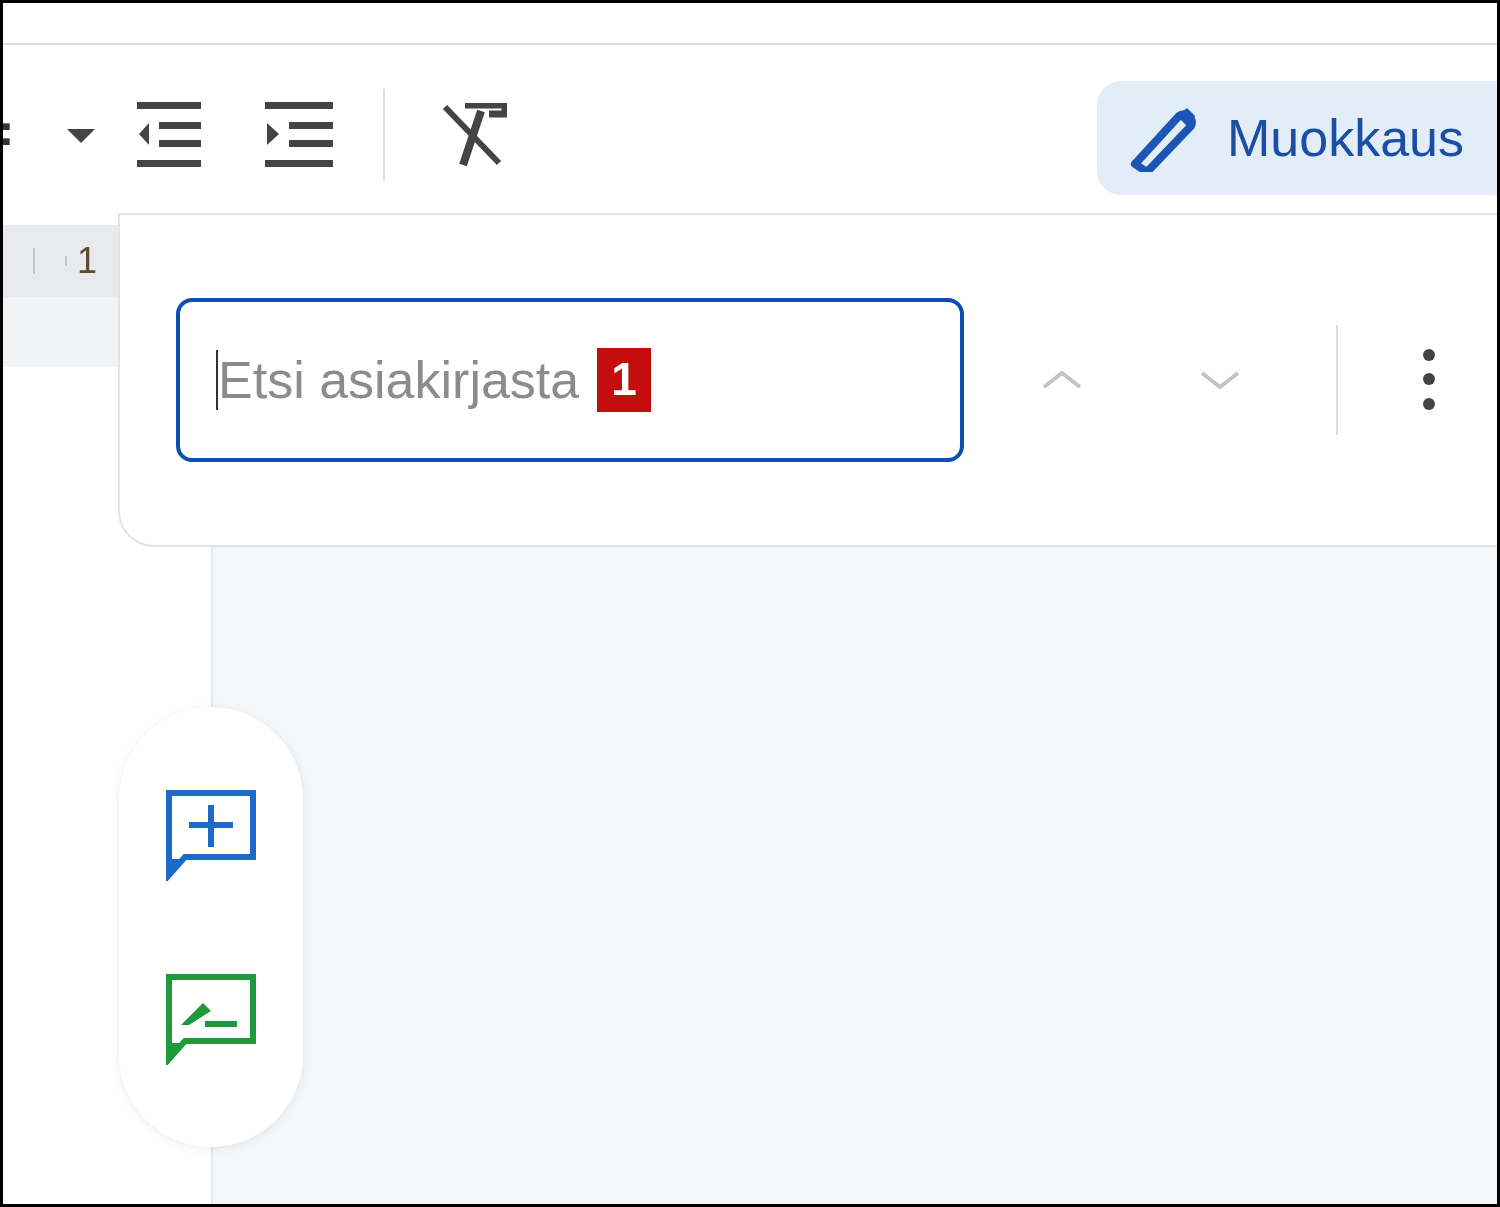 This screenshot has height=1207, width=1500. I want to click on editing-mode-button: Muokkaus, so click(1297, 138).